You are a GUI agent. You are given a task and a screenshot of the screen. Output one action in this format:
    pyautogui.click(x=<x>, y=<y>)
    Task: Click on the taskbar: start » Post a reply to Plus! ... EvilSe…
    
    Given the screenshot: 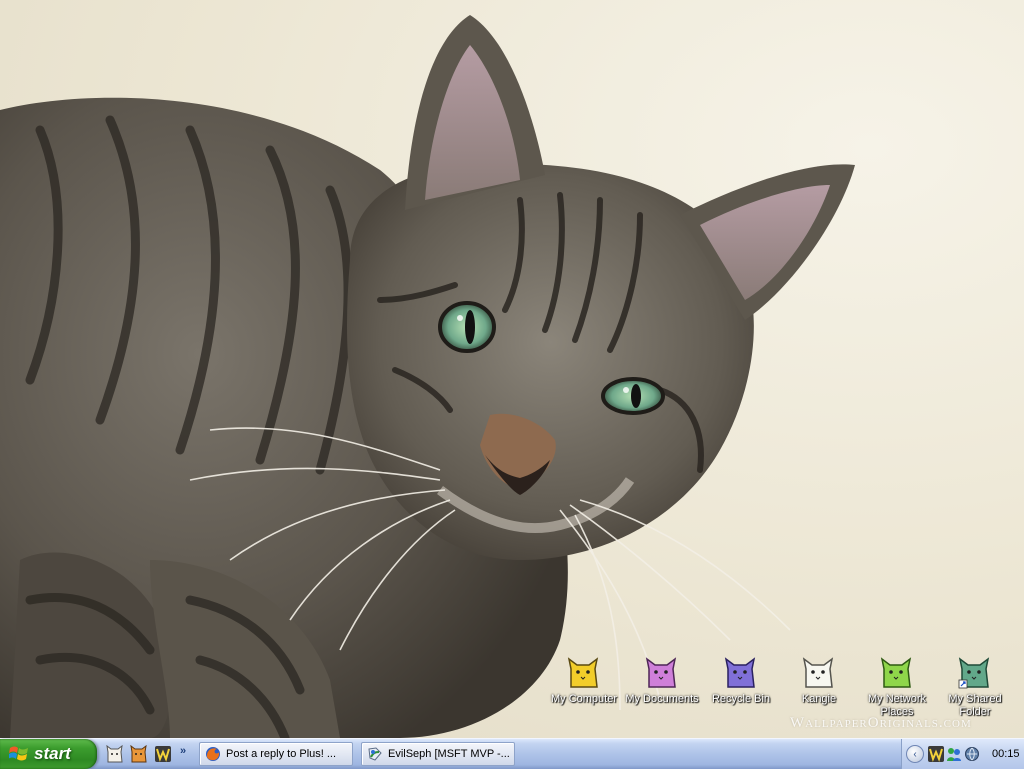 What is the action you would take?
    pyautogui.click(x=512, y=753)
    